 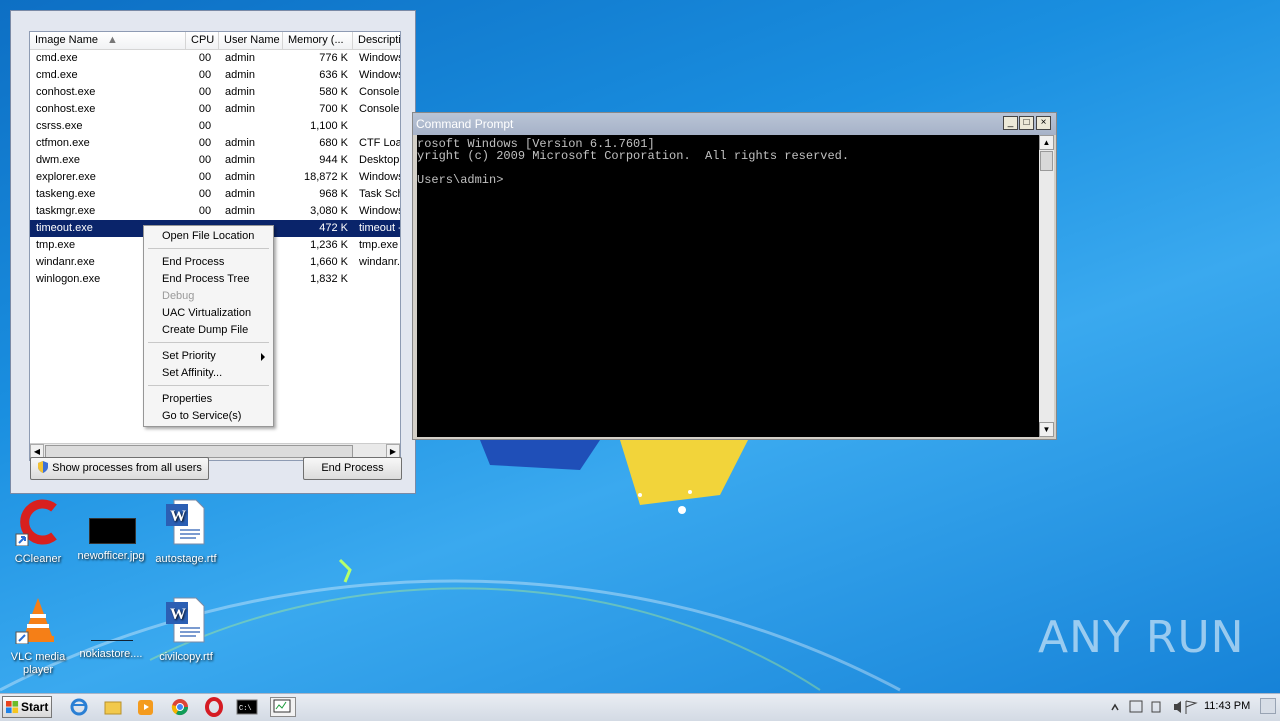 I want to click on column-header-description: Descripti, so click(x=376, y=40).